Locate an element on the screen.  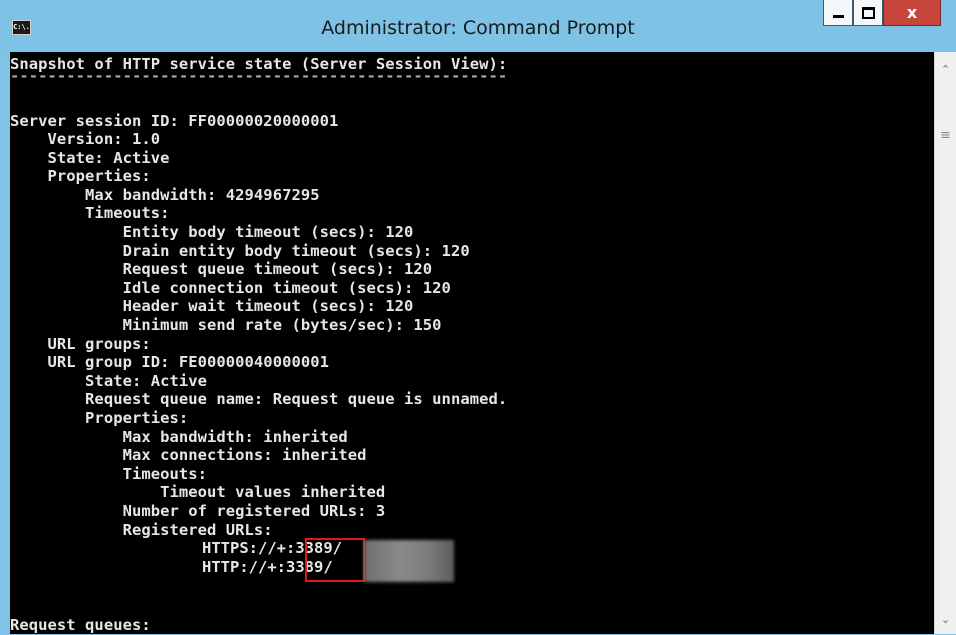
vertical-scrollbar: ⌃ ≡ ⌄ is located at coordinates (945, 343).